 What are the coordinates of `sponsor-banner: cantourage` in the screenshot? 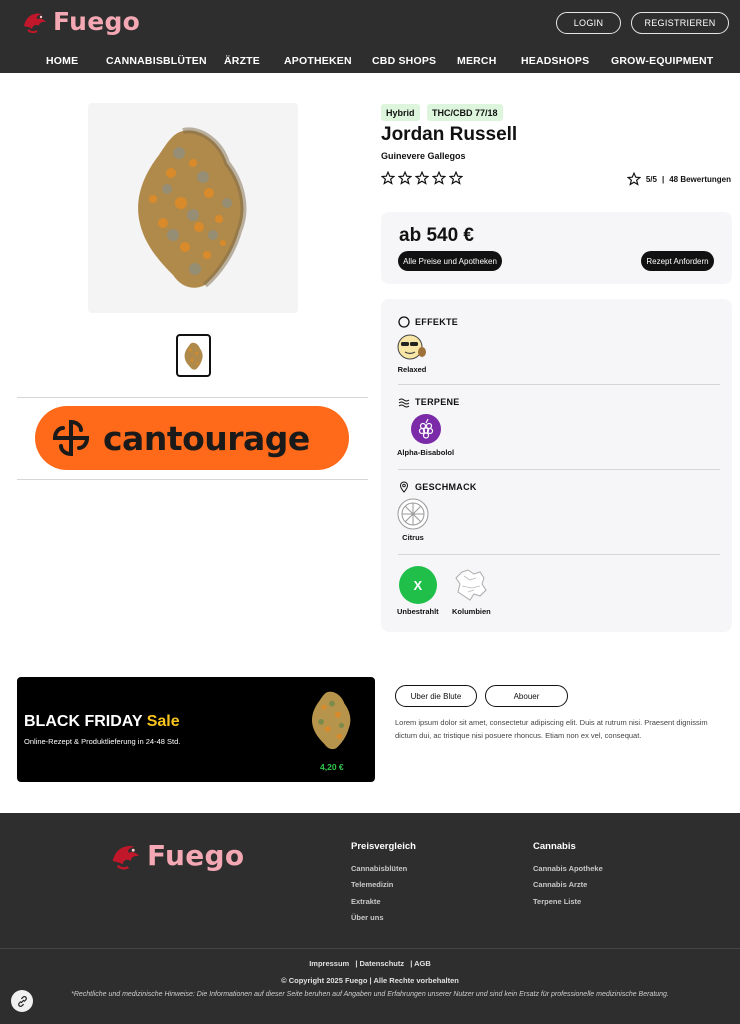 It's located at (192, 438).